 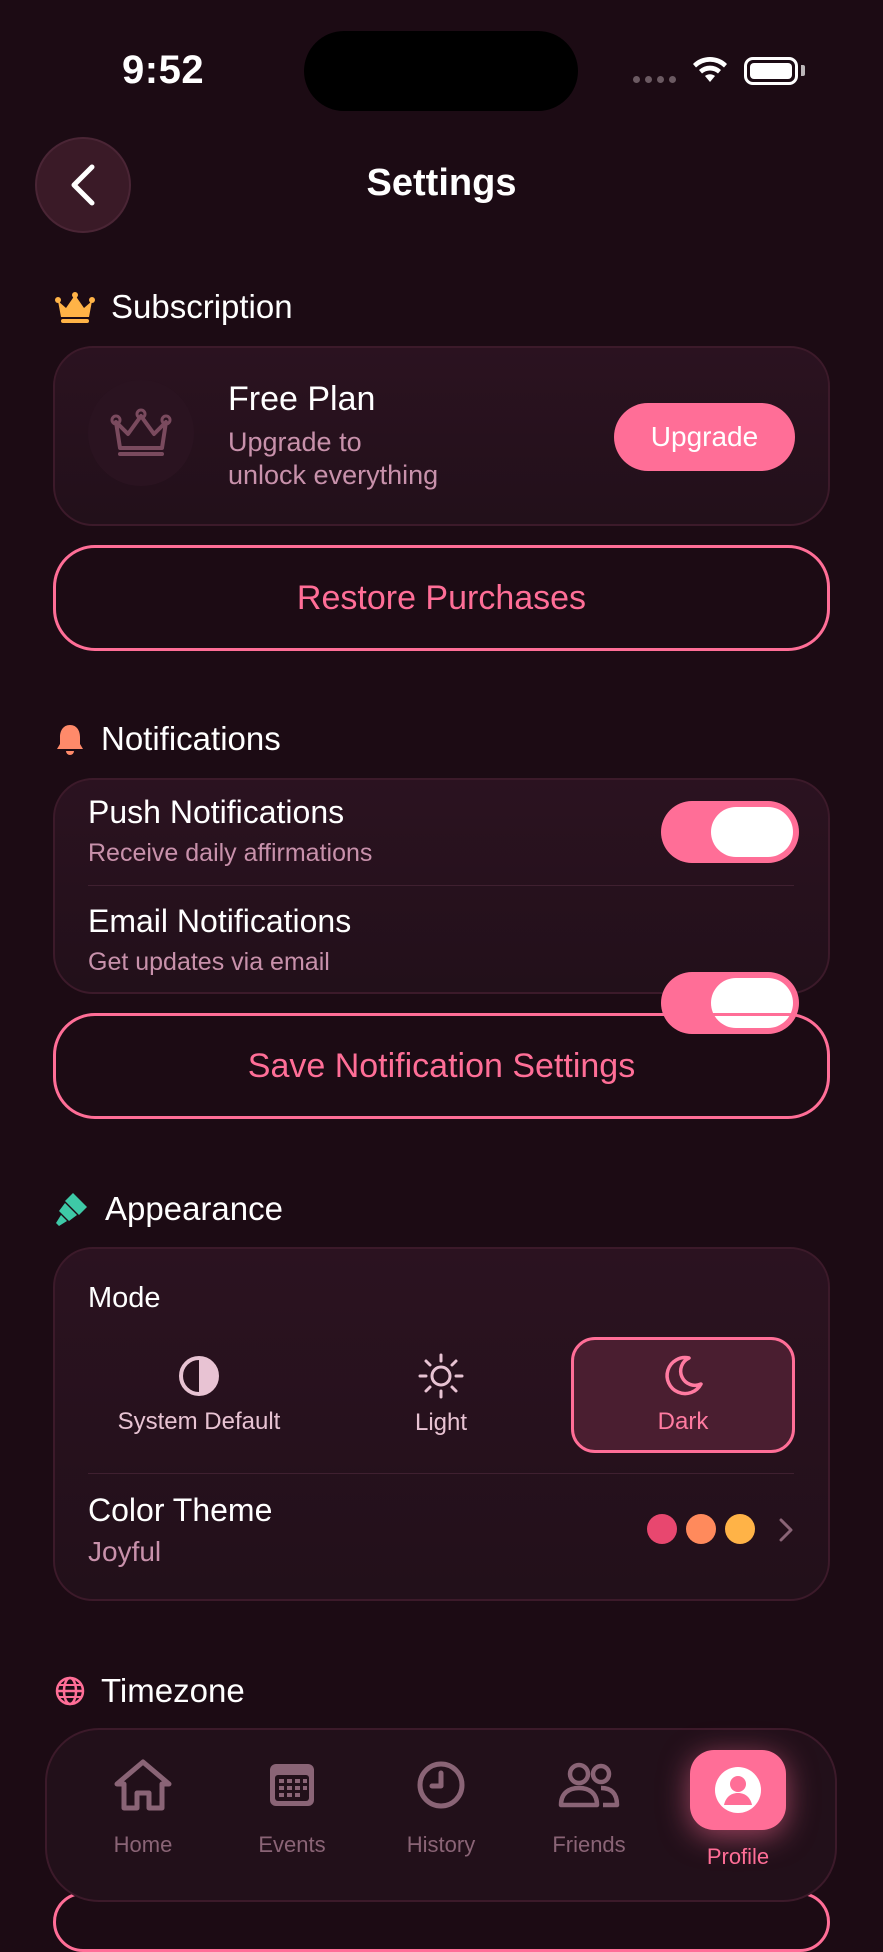 I want to click on wifi-icon, so click(x=710, y=69).